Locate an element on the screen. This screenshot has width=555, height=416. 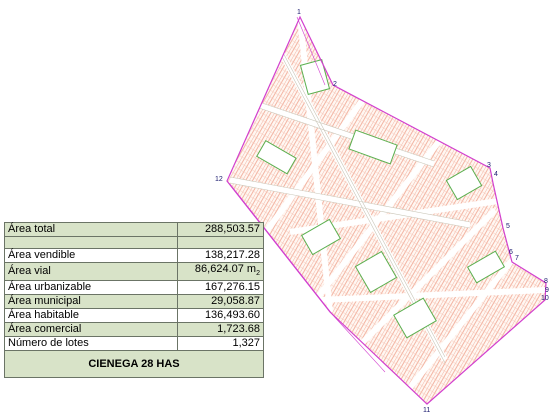
row-label: Área vendible is located at coordinates (91, 255).